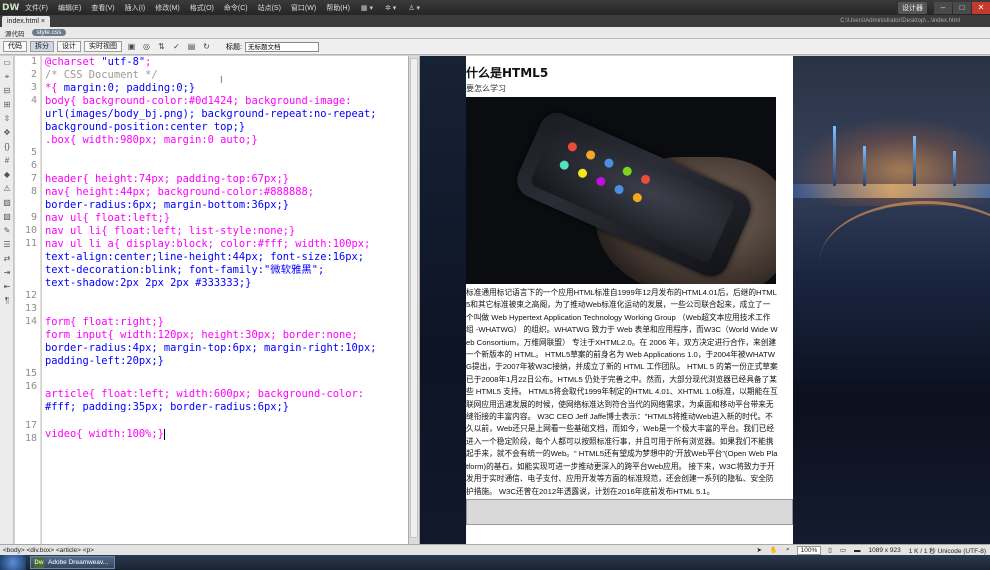  What do you see at coordinates (629, 512) in the screenshot?
I see `video-element` at bounding box center [629, 512].